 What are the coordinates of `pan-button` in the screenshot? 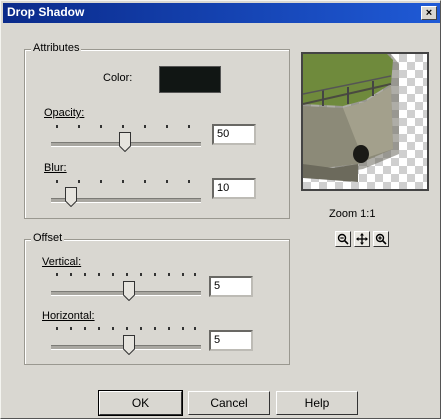 It's located at (362, 239).